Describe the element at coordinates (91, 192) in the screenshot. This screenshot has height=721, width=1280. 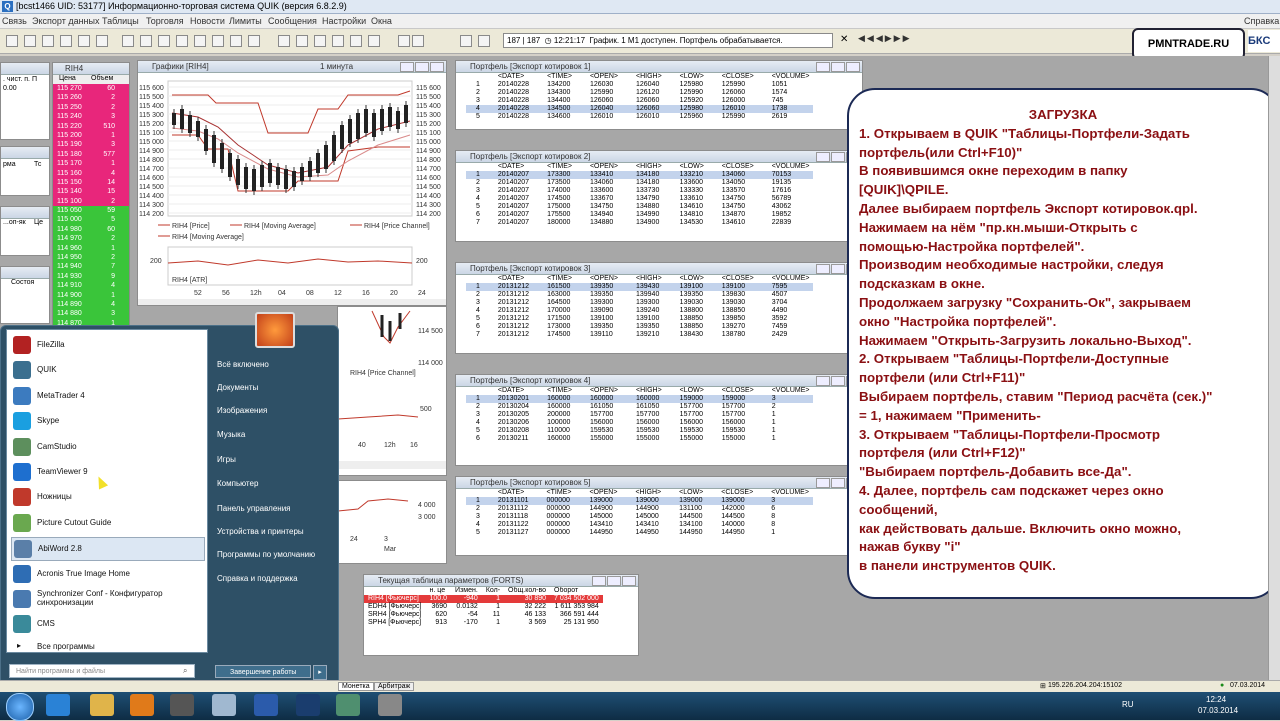
I see `orderbook-row: 115 140 15` at that location.